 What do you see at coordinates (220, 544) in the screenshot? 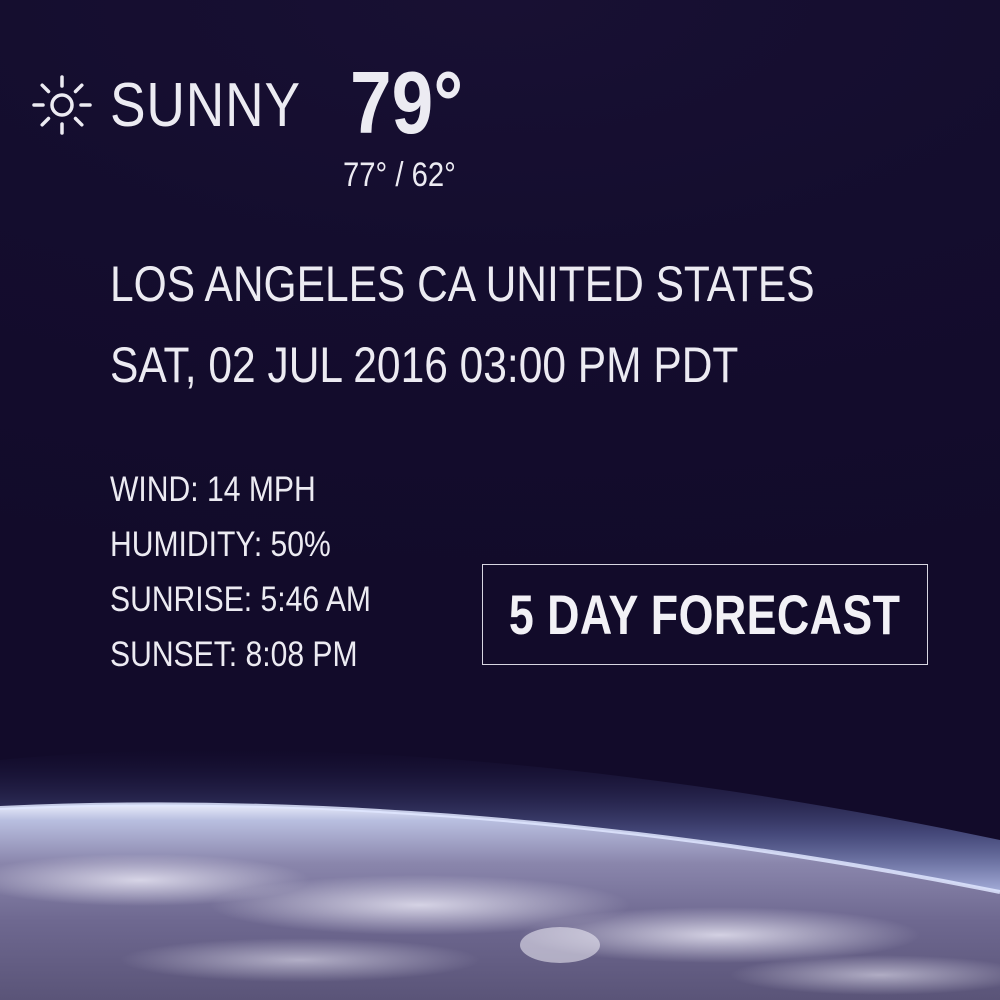
I see `humidity-detail: HUMIDITY: 50%` at bounding box center [220, 544].